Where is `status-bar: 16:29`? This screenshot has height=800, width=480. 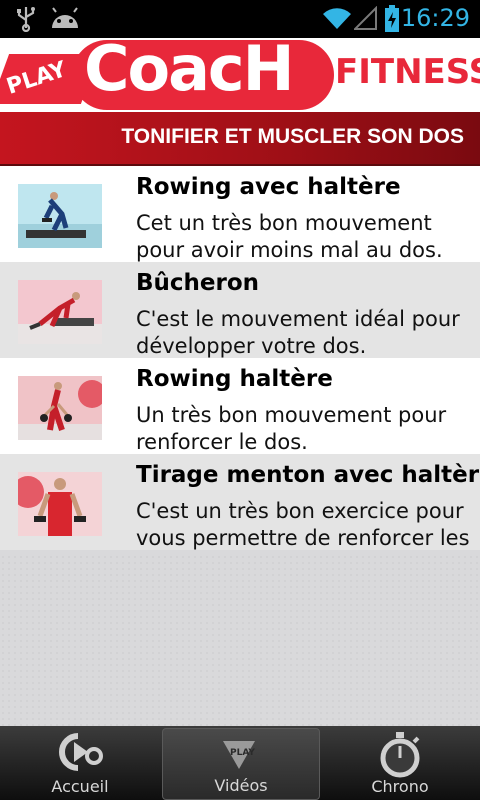
status-bar: 16:29 is located at coordinates (240, 19).